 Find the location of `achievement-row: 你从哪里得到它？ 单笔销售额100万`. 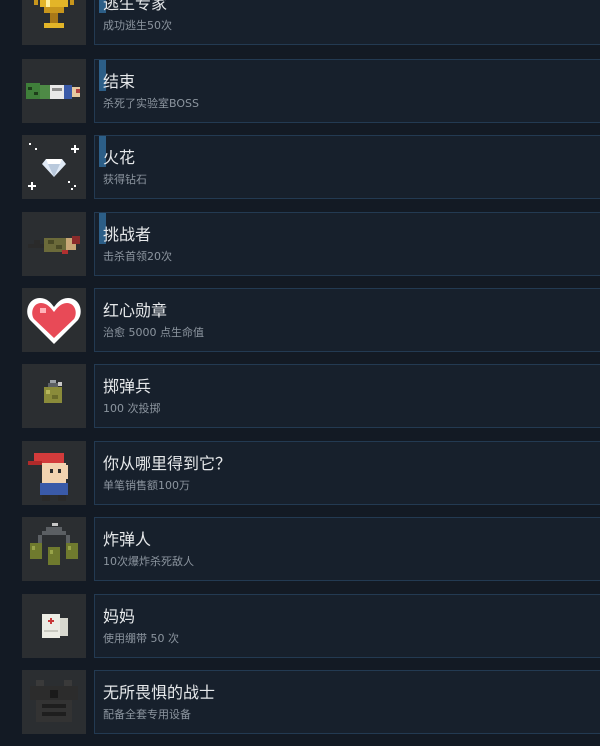

achievement-row: 你从哪里得到它？ 单笔销售额100万 is located at coordinates (300, 479).